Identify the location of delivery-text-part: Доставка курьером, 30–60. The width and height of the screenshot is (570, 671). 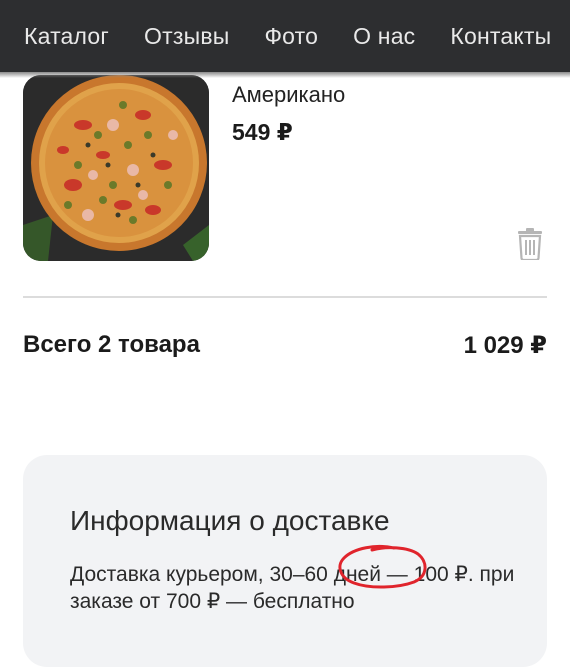
(202, 574).